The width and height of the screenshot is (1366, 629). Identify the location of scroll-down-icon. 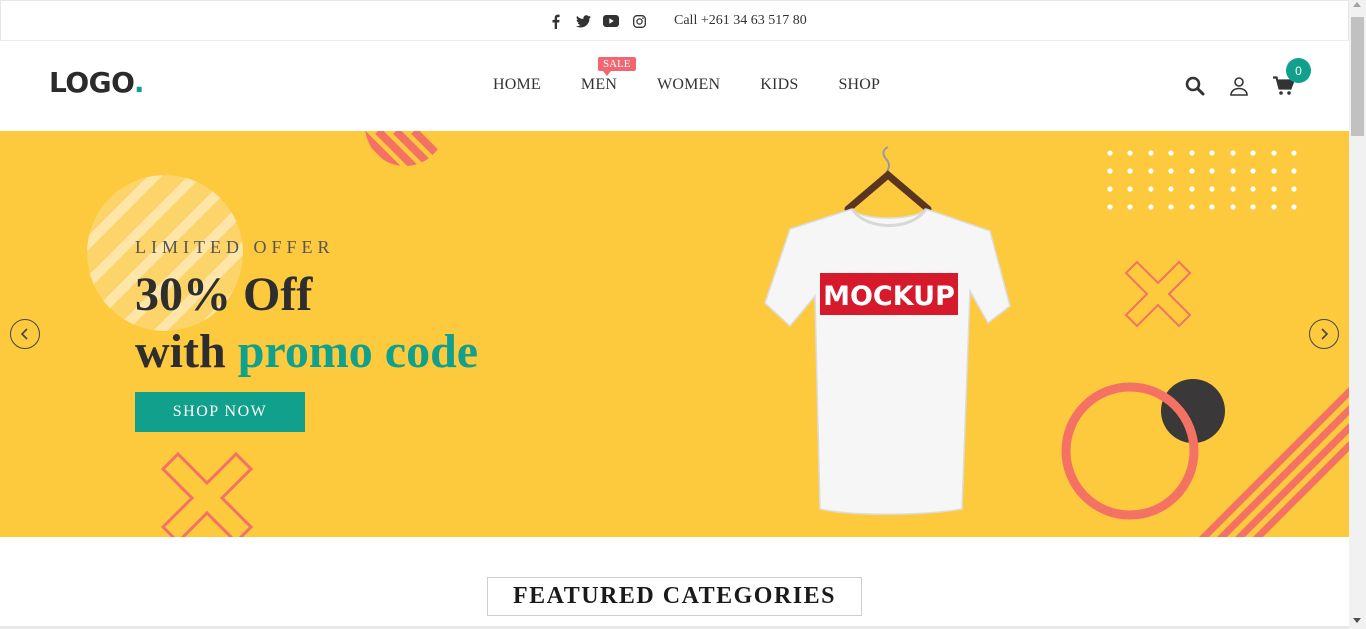
(1357, 620).